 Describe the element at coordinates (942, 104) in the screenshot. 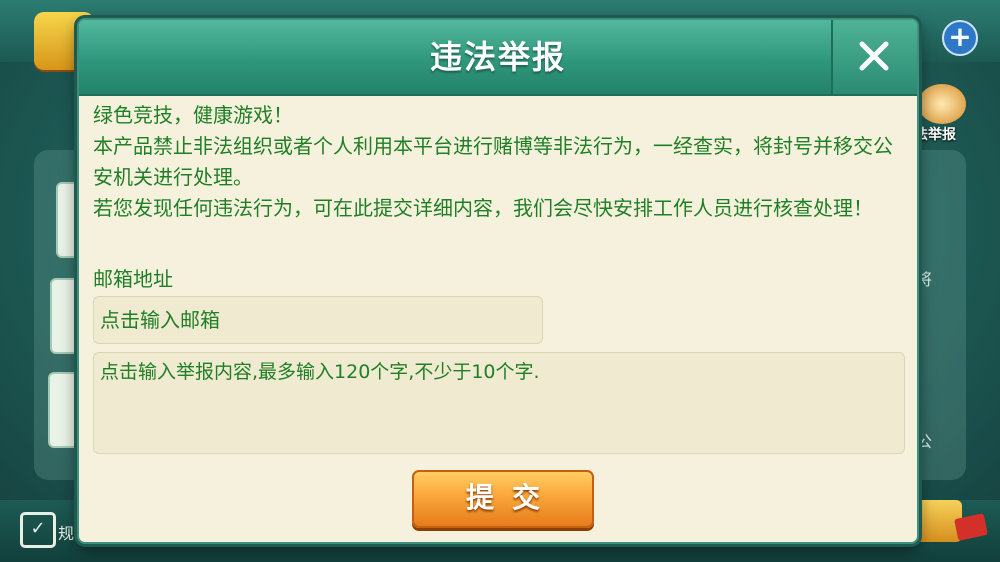

I see `report-entry-icon` at that location.